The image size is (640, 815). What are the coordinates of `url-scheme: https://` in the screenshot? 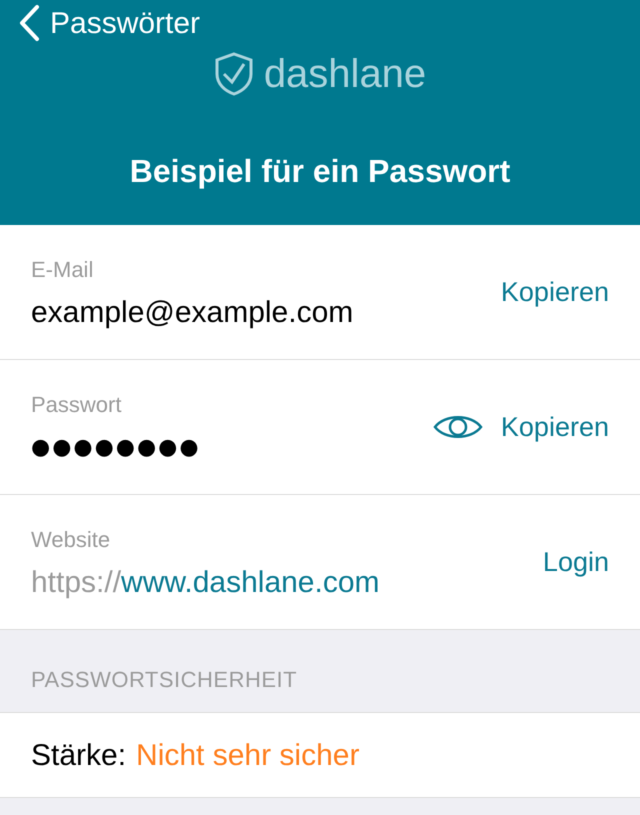 It's located at (76, 583).